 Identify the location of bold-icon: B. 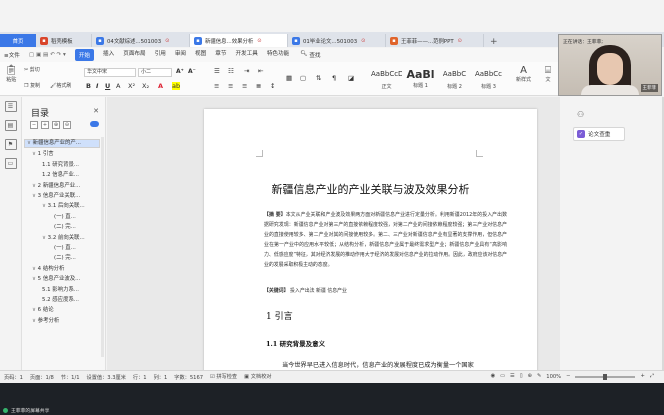
(88, 86).